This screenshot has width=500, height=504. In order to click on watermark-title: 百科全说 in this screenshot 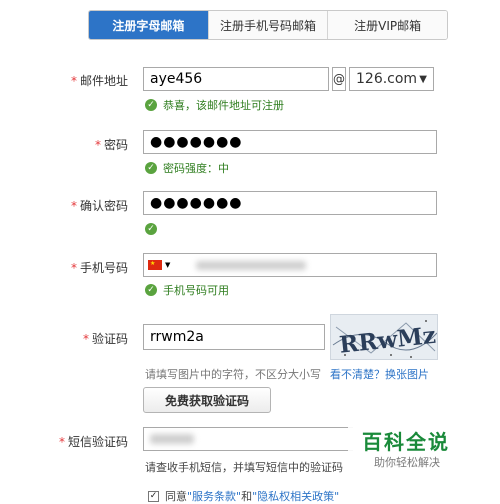, I will do `click(406, 442)`.